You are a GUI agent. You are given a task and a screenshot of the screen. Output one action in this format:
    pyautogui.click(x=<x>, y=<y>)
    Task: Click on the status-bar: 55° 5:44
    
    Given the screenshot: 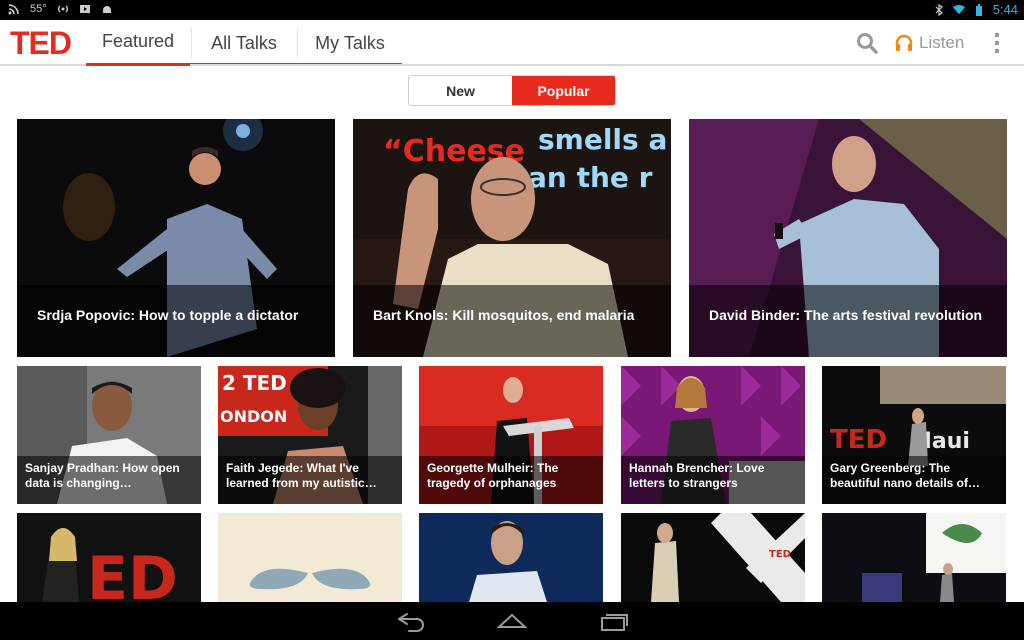 What is the action you would take?
    pyautogui.click(x=512, y=10)
    